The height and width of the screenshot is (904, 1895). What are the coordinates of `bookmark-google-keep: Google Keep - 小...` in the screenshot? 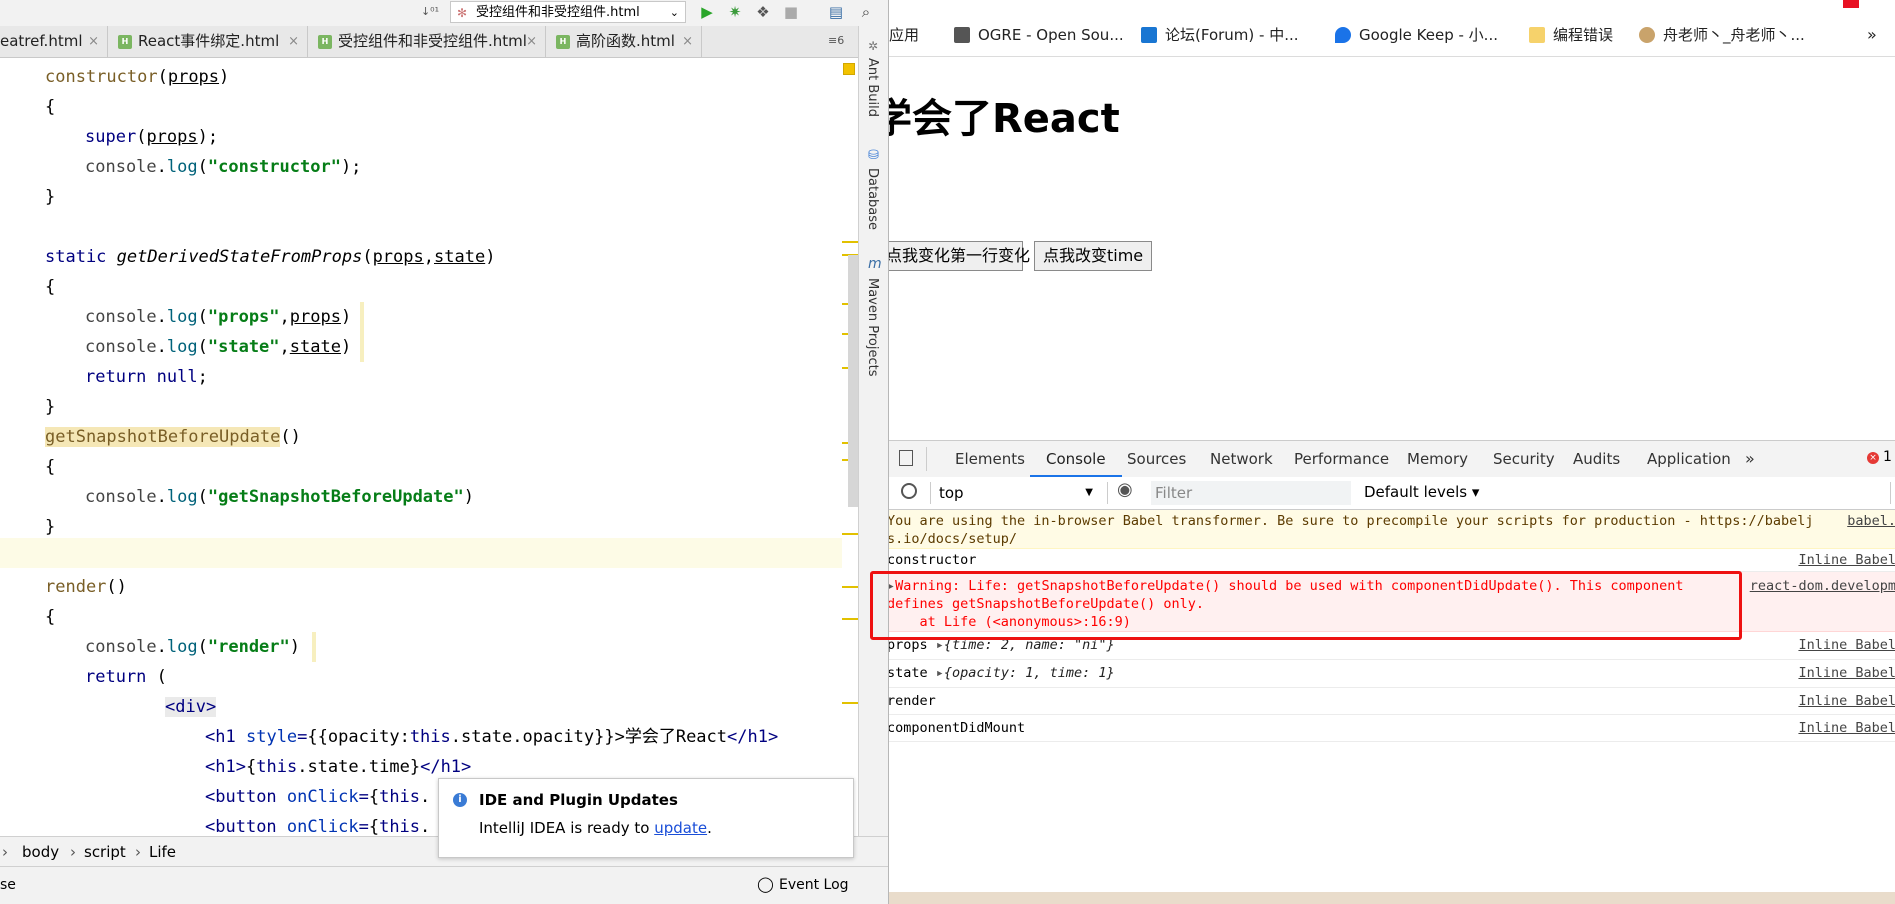 It's located at (1416, 35).